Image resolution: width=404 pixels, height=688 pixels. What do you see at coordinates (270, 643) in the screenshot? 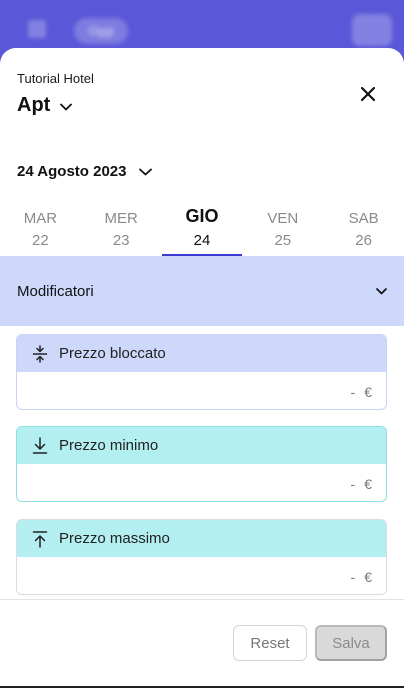
I see `reset-button: Reset` at bounding box center [270, 643].